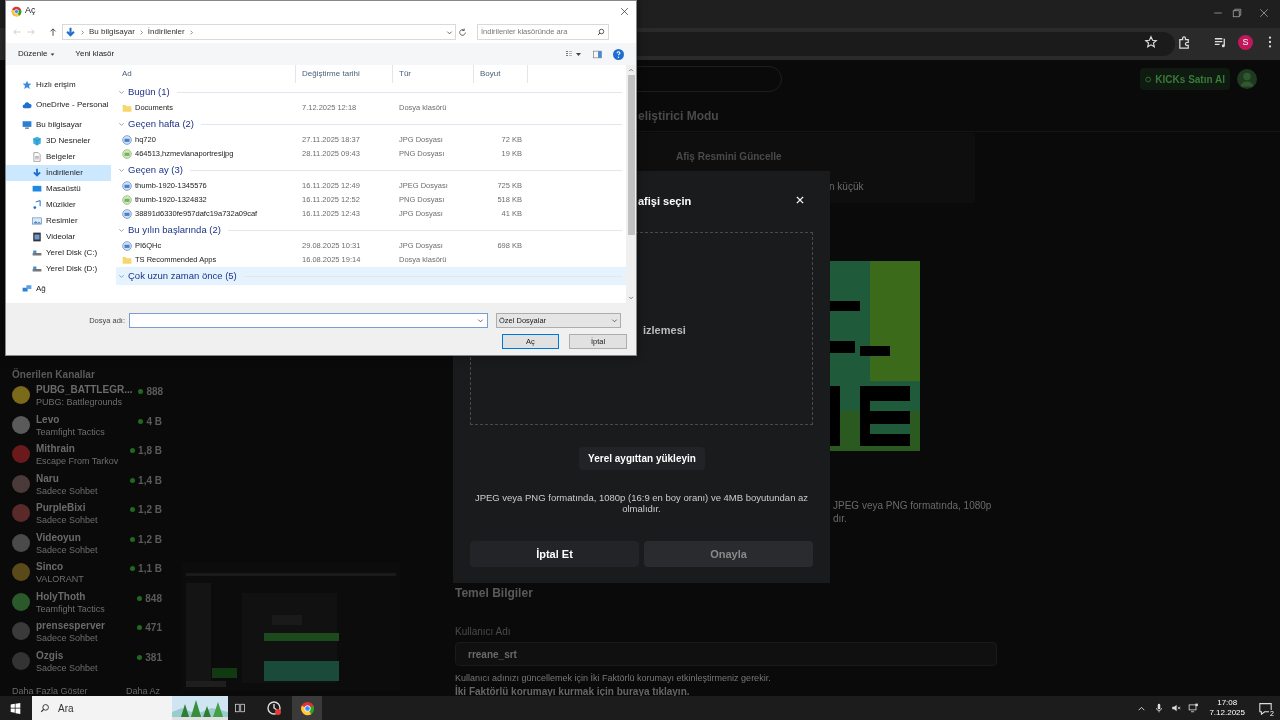  I want to click on nav-item: İndirilenler, so click(58, 173).